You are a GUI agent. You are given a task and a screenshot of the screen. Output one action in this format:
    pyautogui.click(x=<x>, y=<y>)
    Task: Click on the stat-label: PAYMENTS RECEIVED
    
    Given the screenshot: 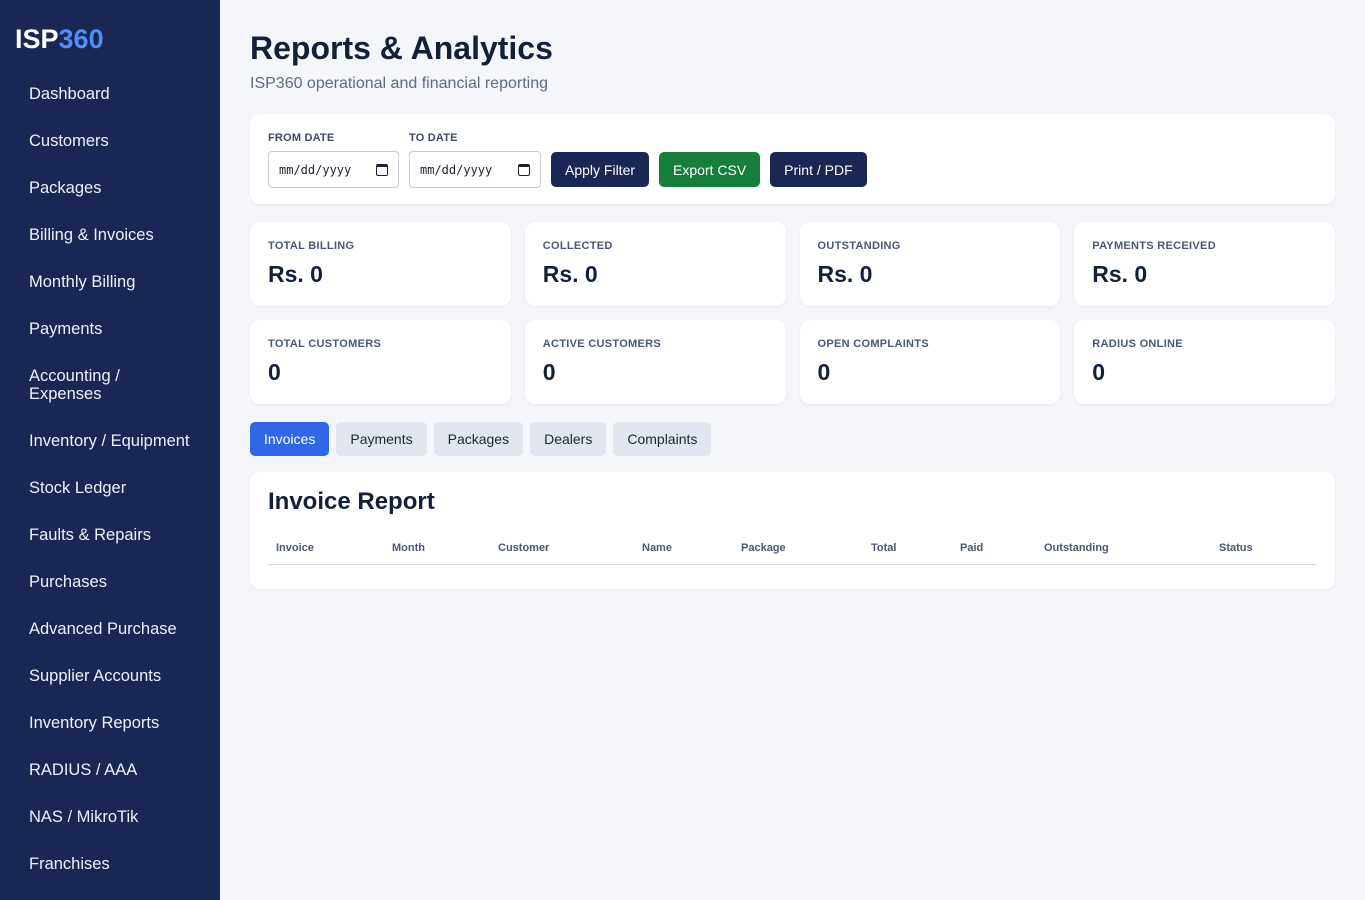 What is the action you would take?
    pyautogui.click(x=1154, y=246)
    